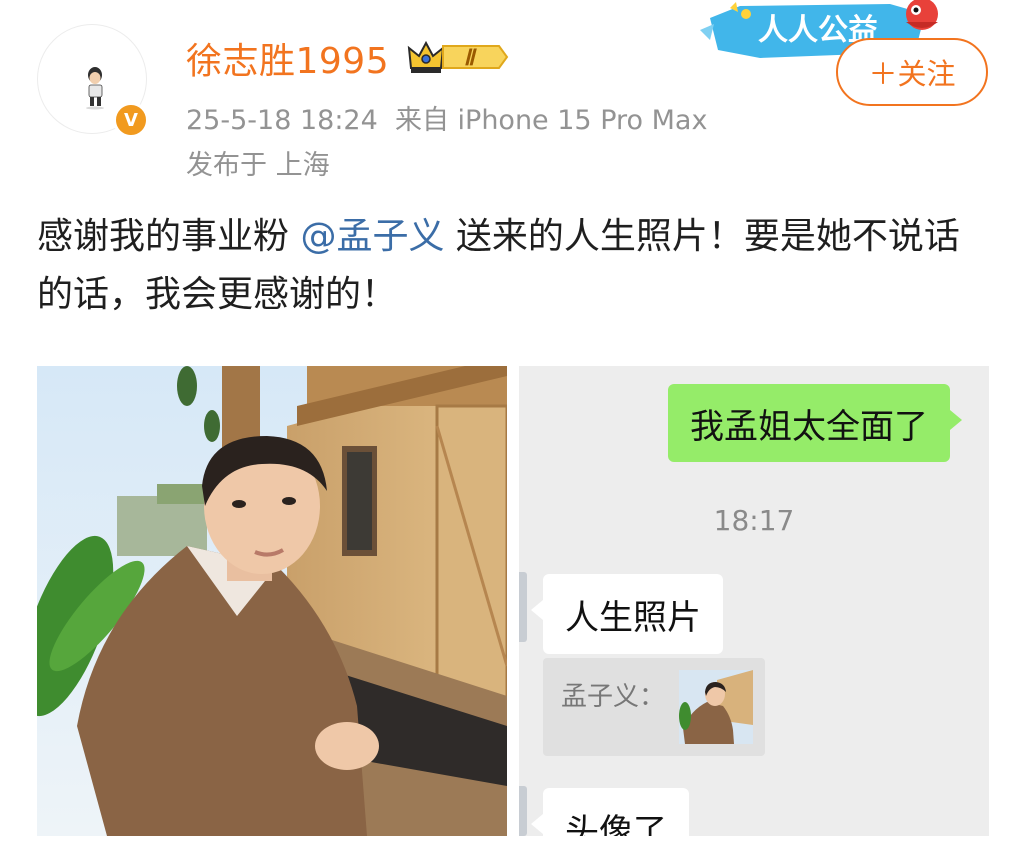  What do you see at coordinates (716, 707) in the screenshot?
I see `quote-thumbnail` at bounding box center [716, 707].